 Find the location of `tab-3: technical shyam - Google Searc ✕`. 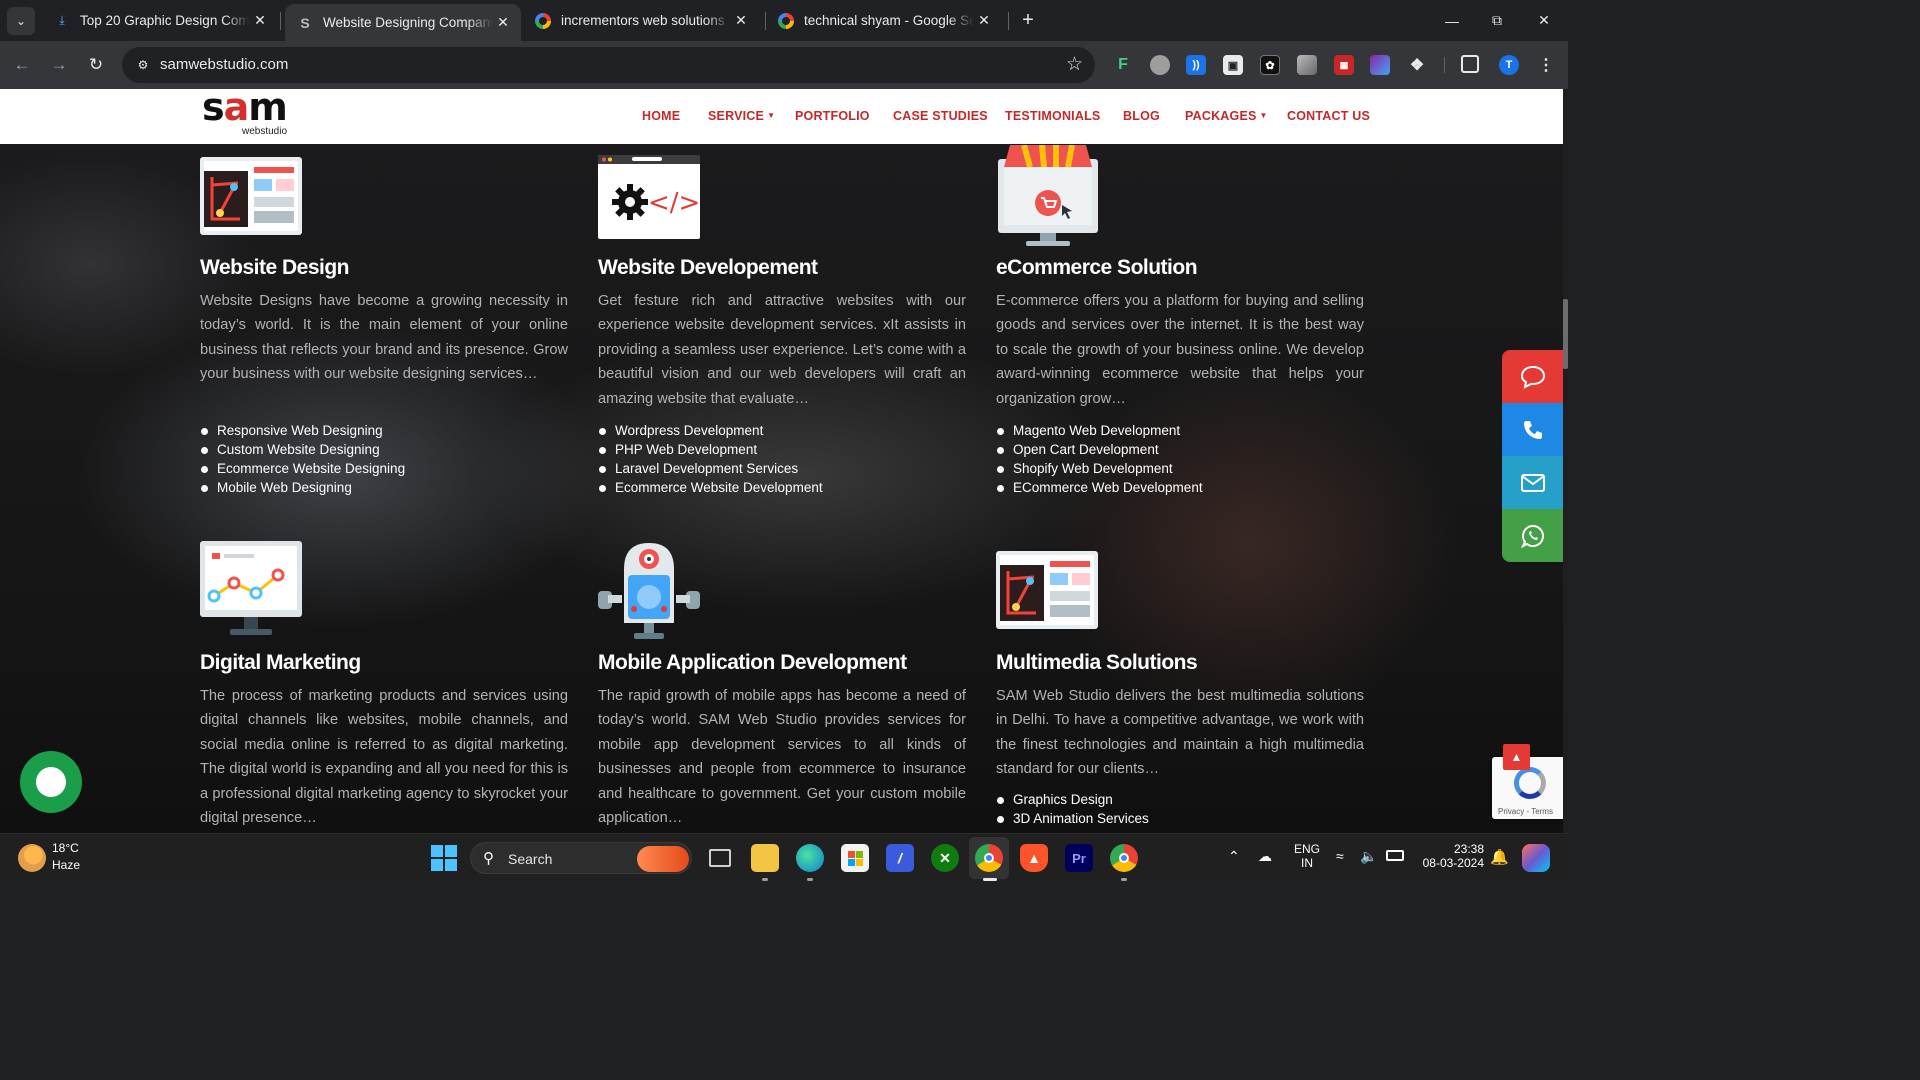

tab-3: technical shyam - Google Searc ✕ is located at coordinates (884, 20).